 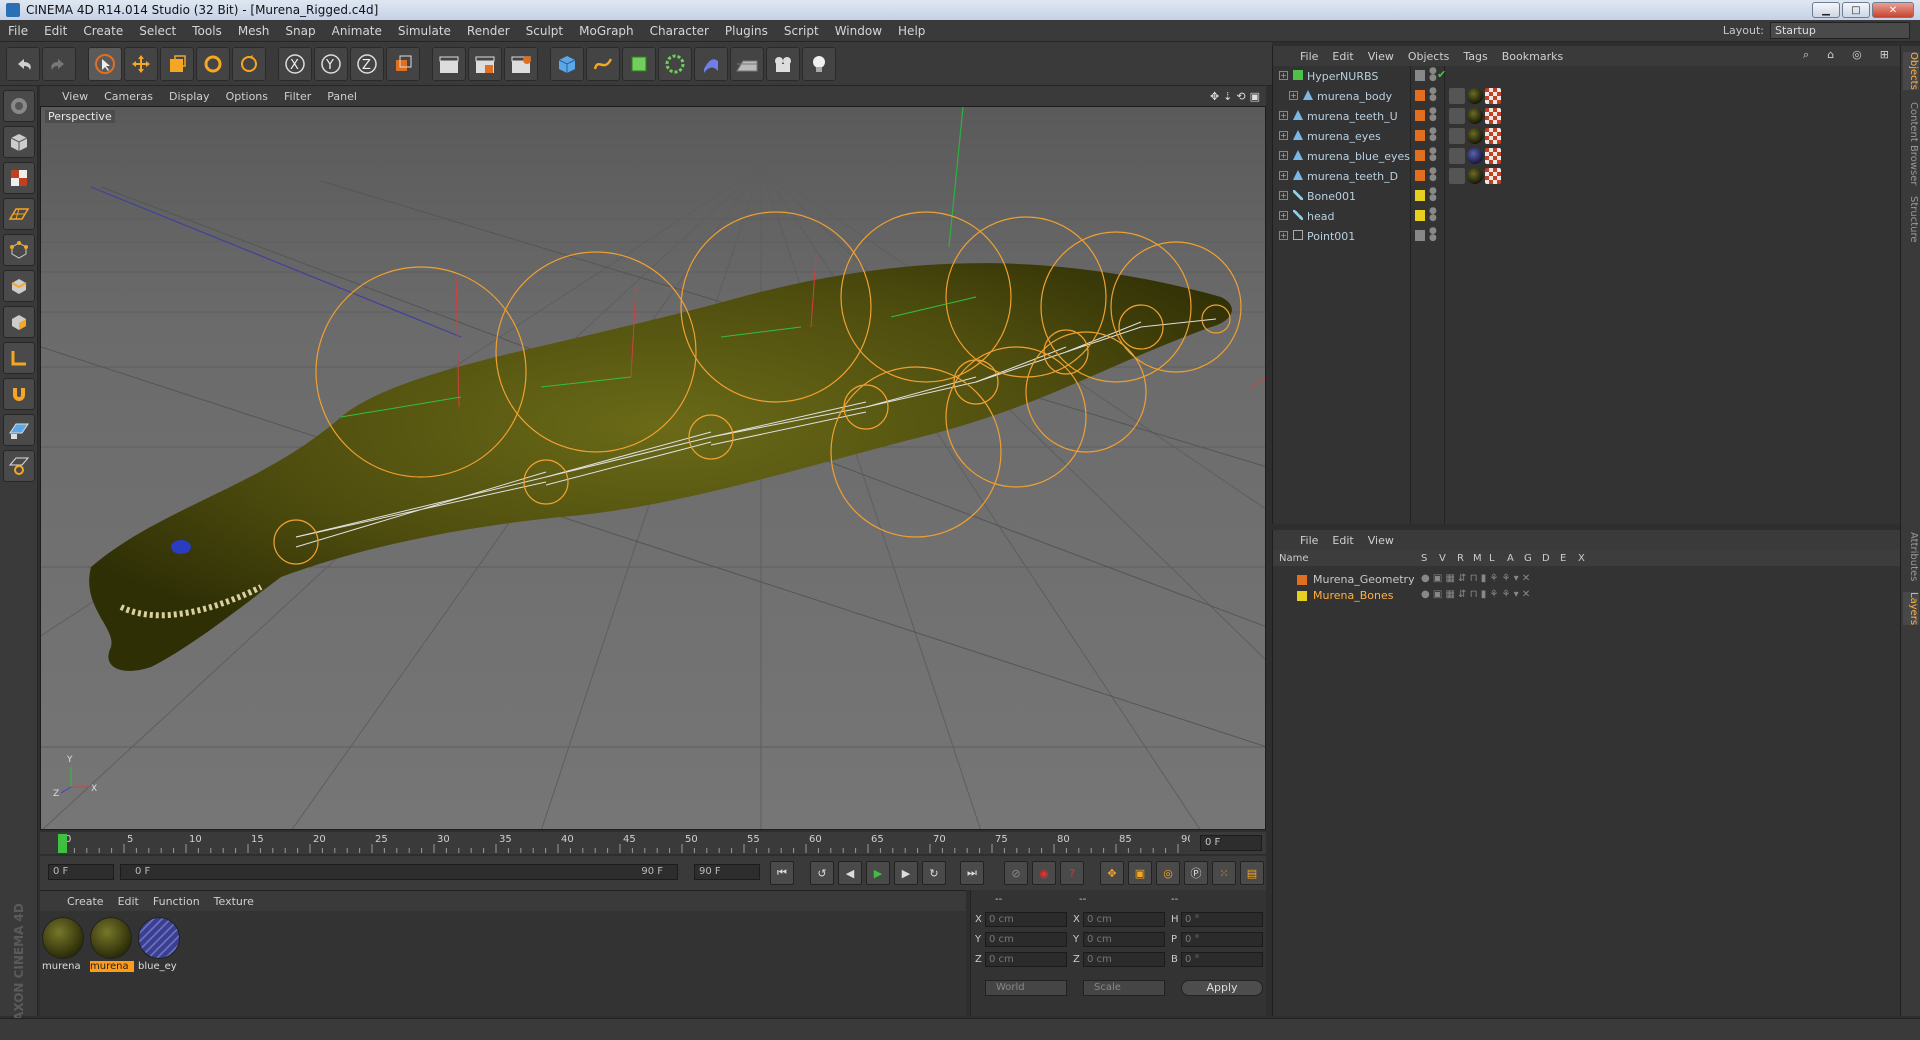 I want to click on position-y-field: 0 cm, so click(x=1026, y=939).